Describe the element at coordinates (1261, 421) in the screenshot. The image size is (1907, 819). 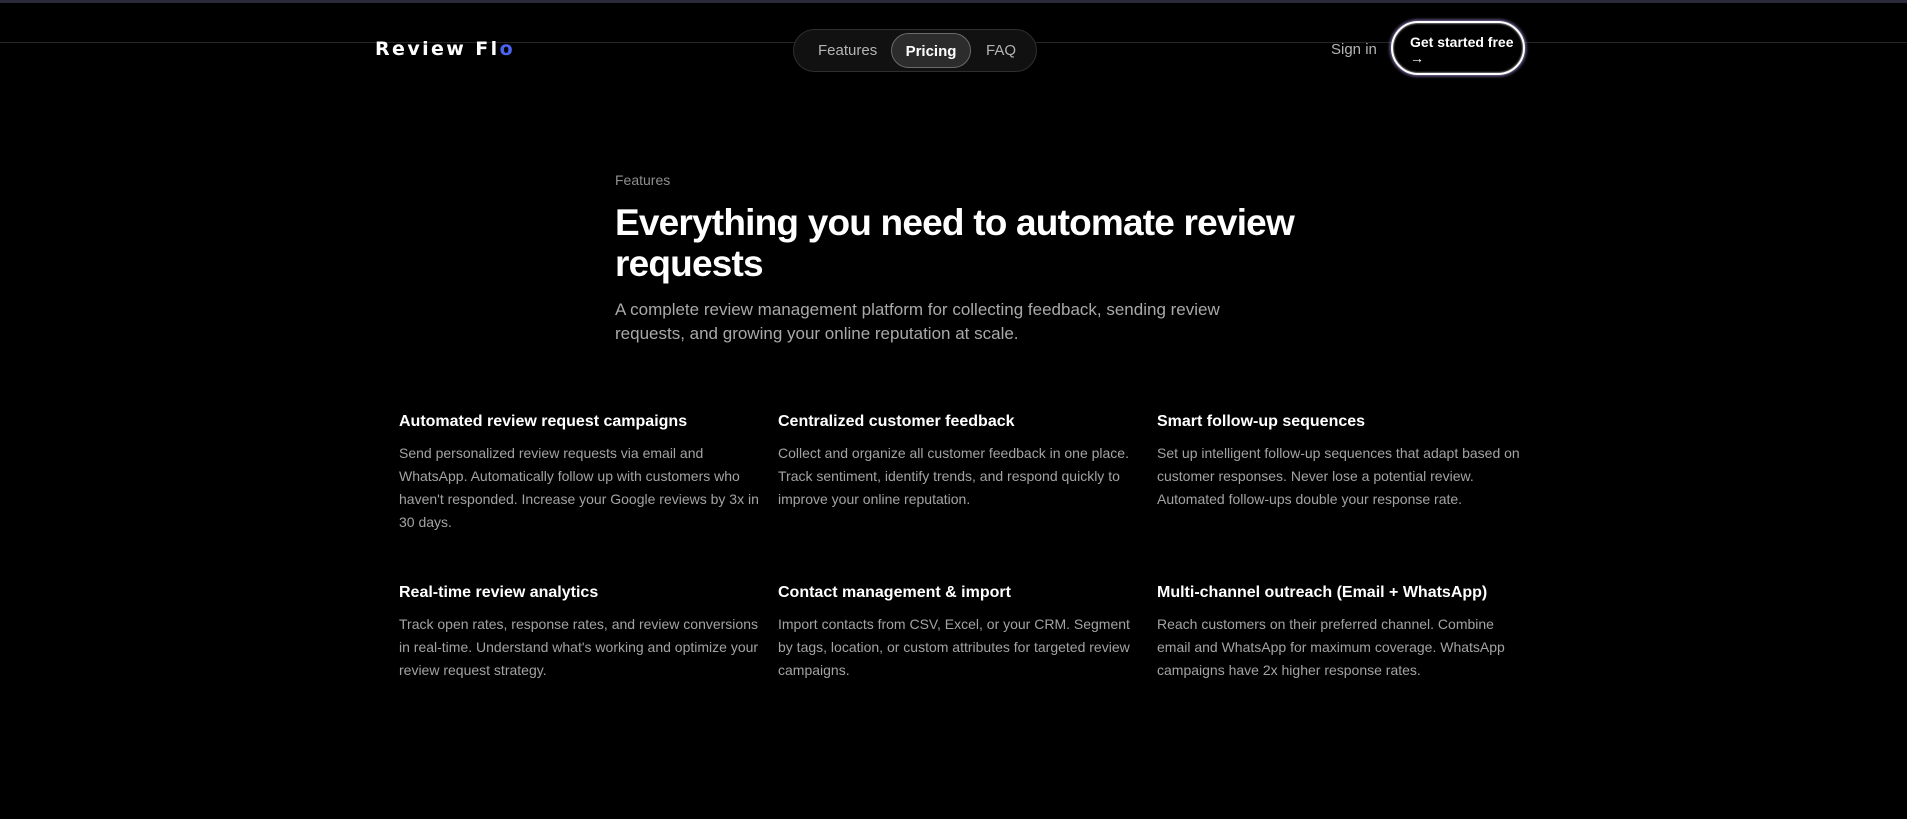
I see `feature-title: Smart follow-up sequences` at that location.